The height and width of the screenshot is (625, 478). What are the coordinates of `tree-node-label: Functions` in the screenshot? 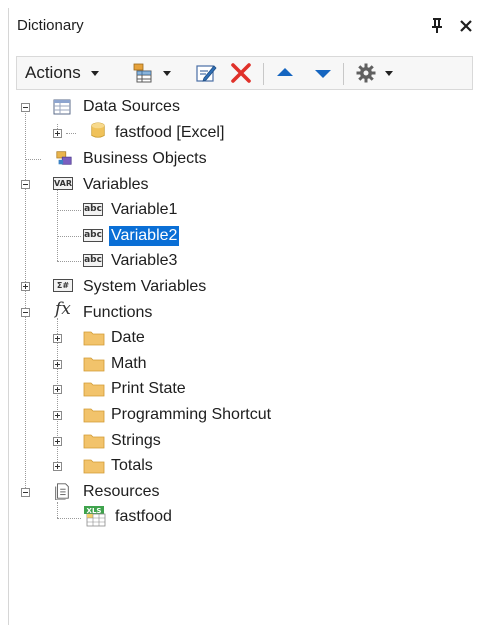 It's located at (118, 312).